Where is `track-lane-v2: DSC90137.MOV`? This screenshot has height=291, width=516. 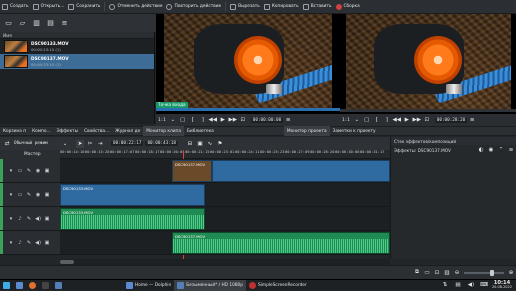
track-lane-v2: DSC90137.MOV is located at coordinates (225, 171).